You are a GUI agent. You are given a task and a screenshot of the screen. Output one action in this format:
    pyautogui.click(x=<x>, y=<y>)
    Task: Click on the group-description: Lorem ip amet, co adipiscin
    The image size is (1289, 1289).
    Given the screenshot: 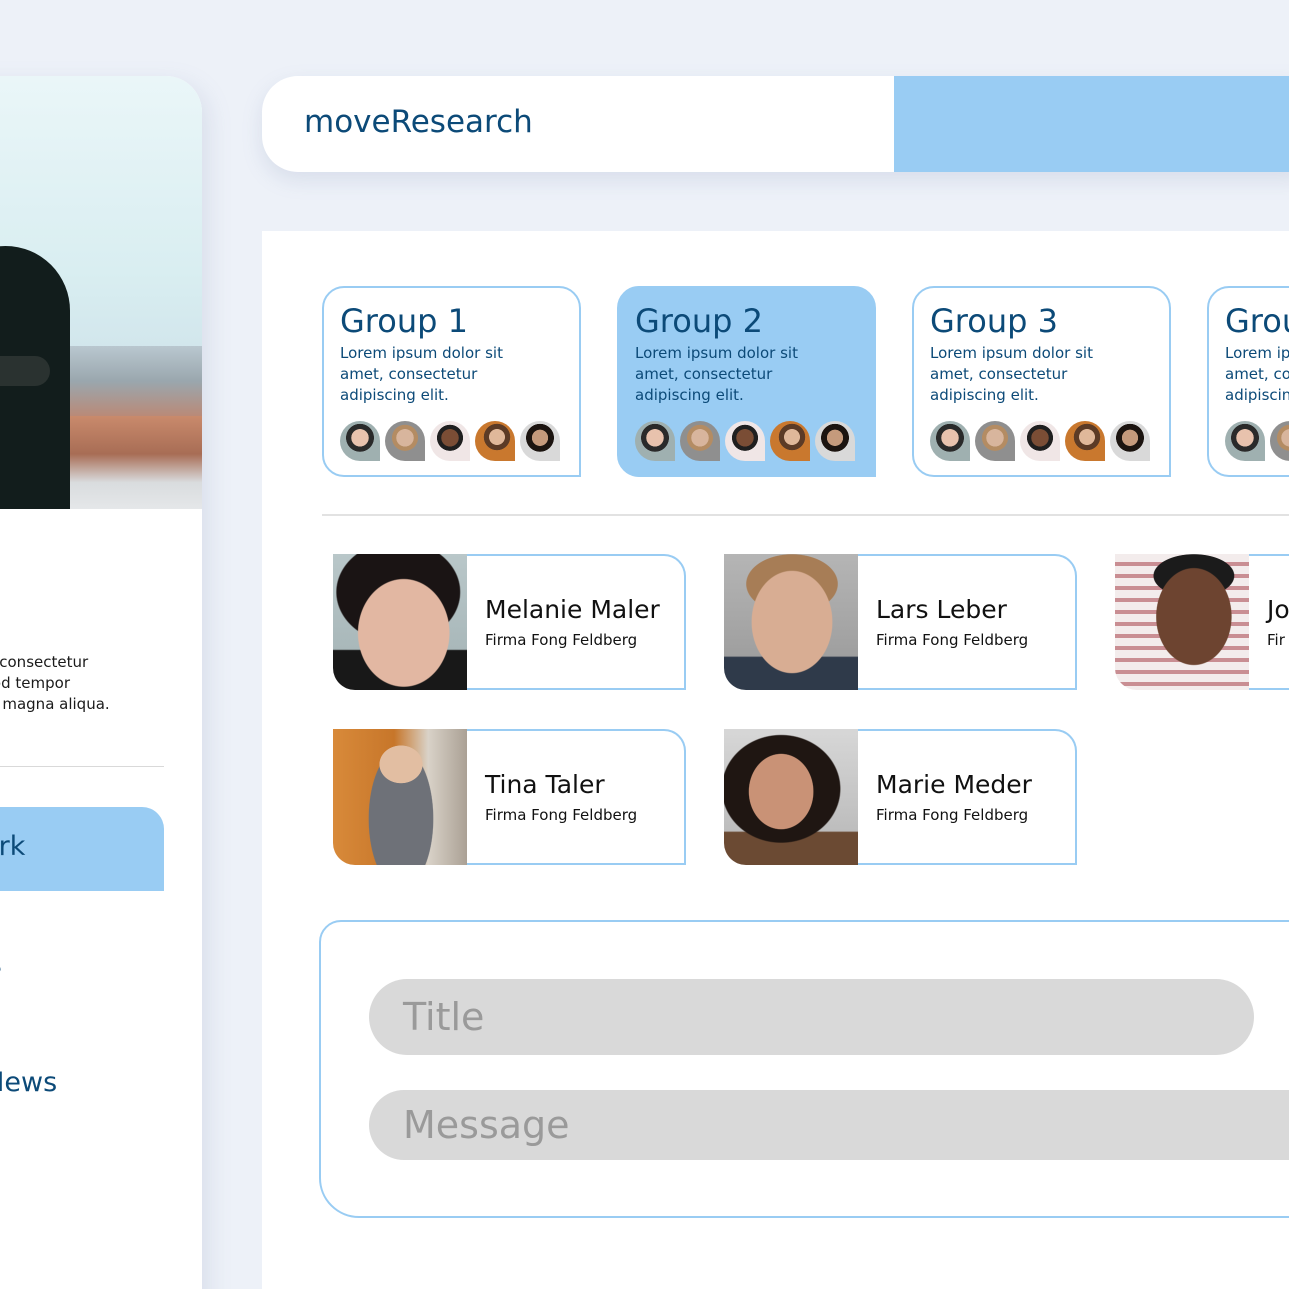 What is the action you would take?
    pyautogui.click(x=1257, y=374)
    